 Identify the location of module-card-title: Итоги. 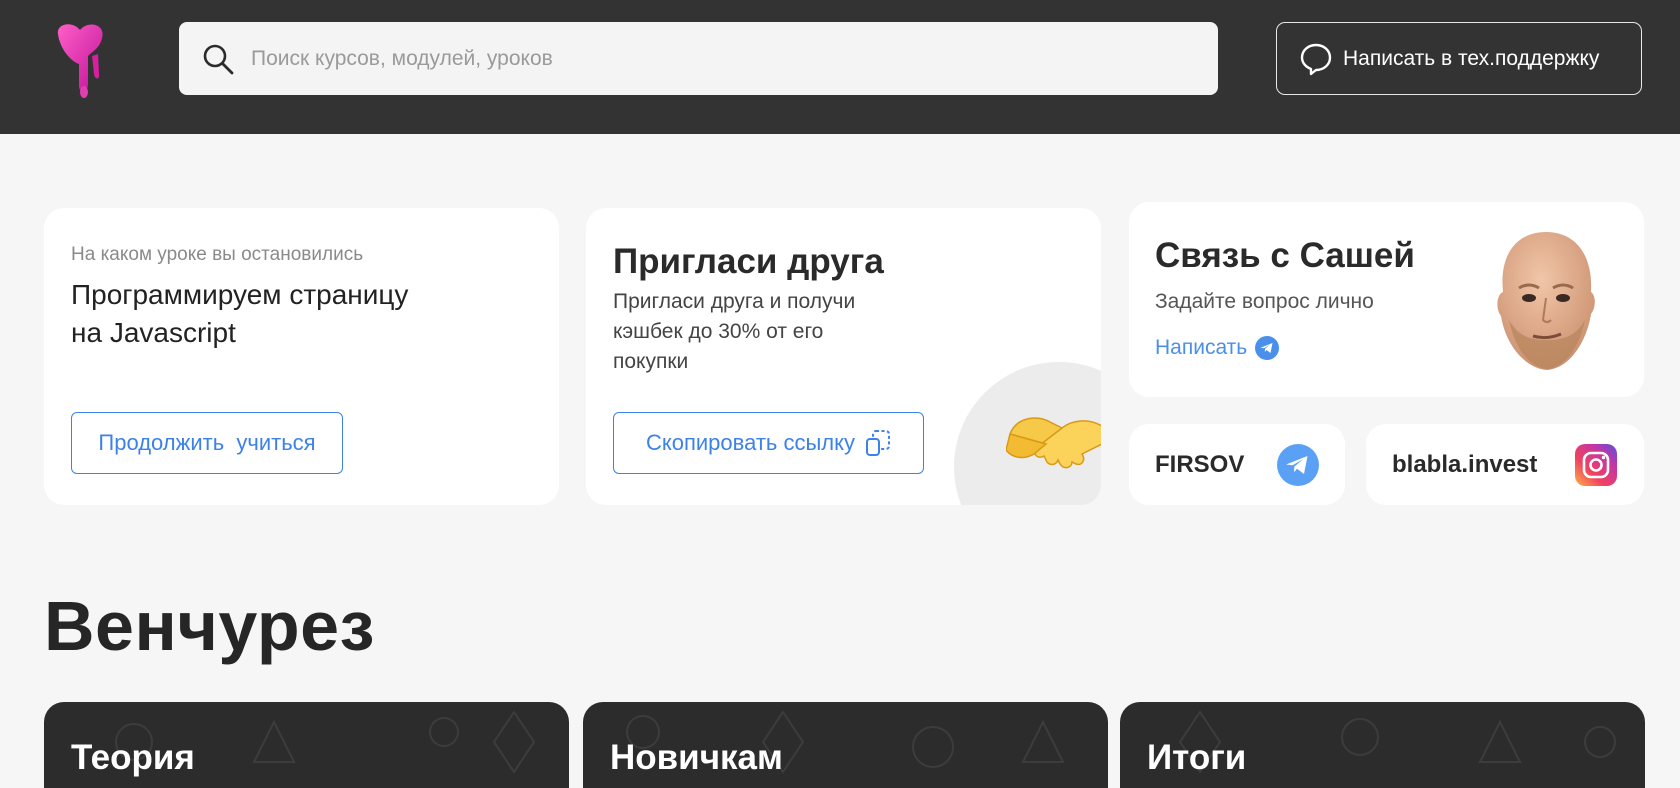
(1197, 757).